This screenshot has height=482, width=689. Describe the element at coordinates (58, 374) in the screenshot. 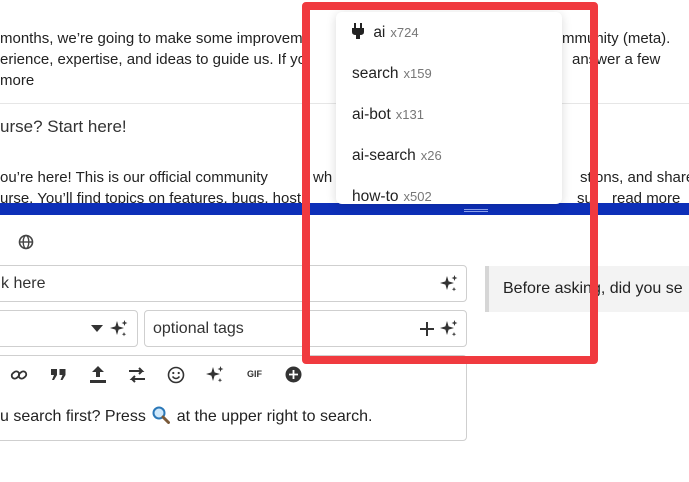

I see `quote-icon` at that location.